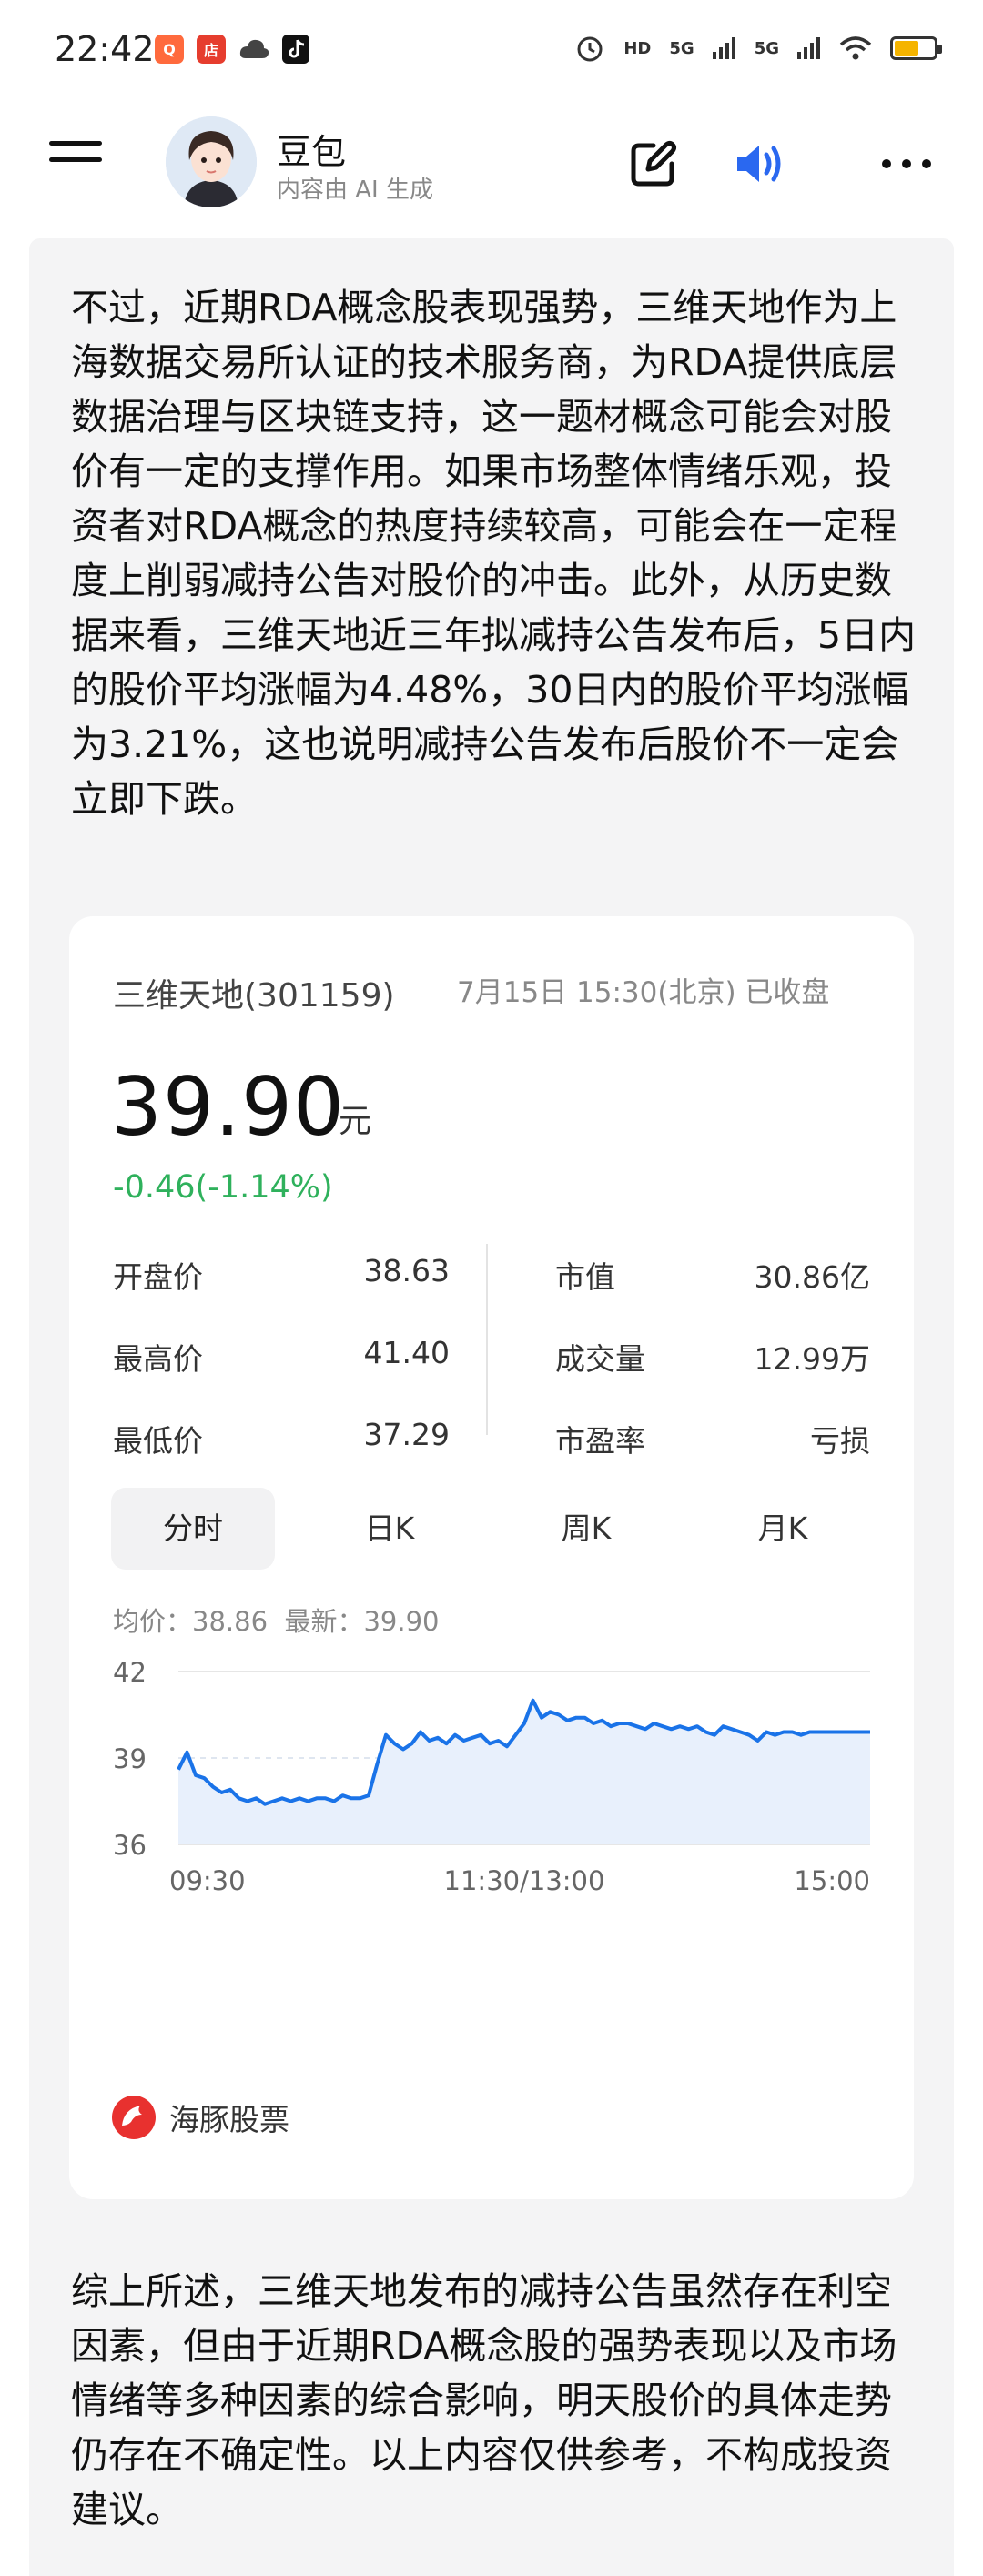  What do you see at coordinates (254, 996) in the screenshot?
I see `stock-name: 三维天地(301159)` at bounding box center [254, 996].